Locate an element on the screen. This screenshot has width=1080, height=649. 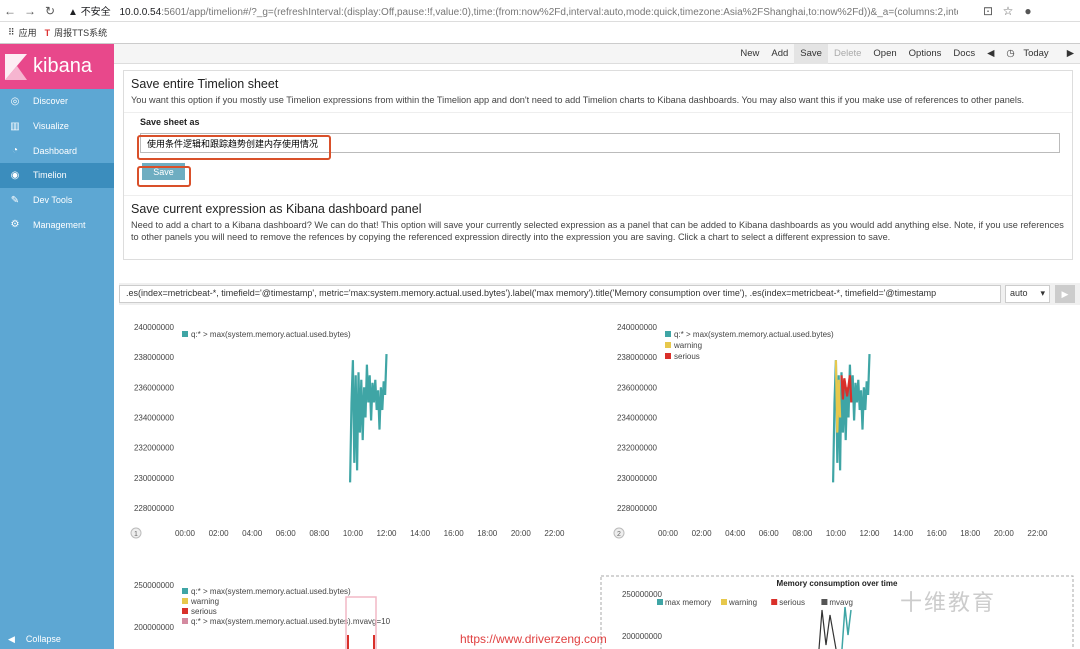
bookmark-apps: ⠿ 应用 is located at coordinates (22, 32).